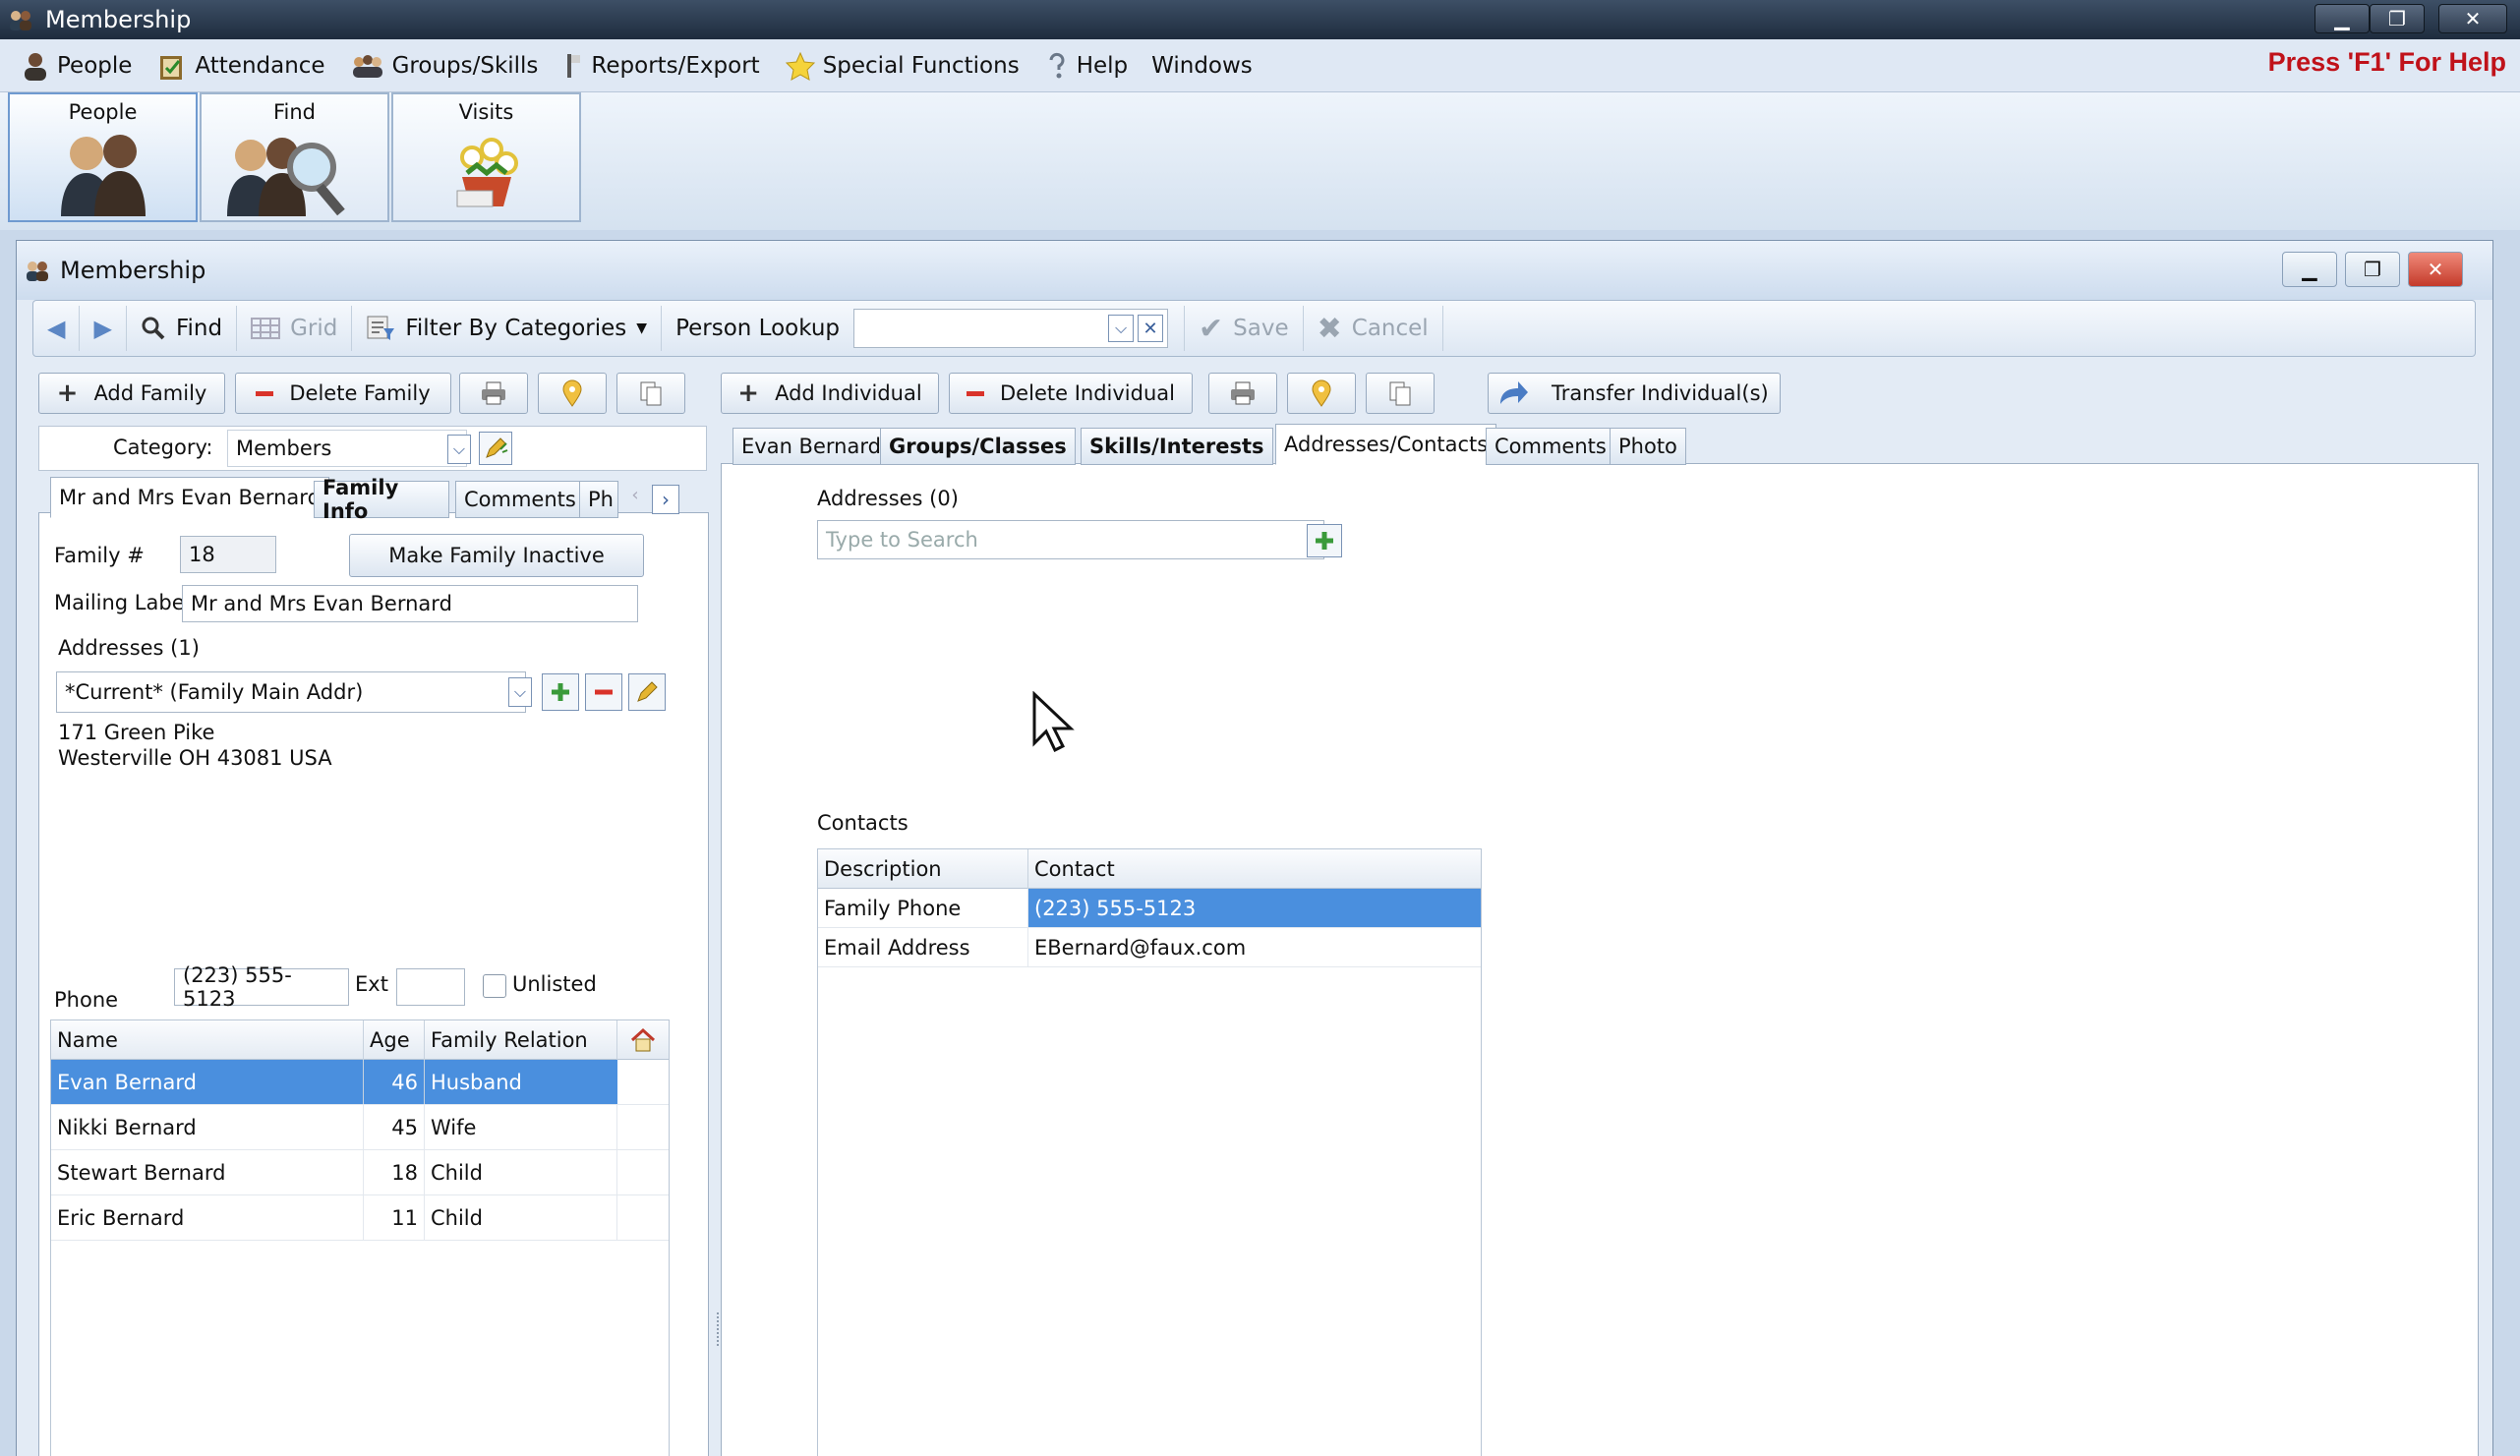 This screenshot has width=2520, height=1456. I want to click on menu-people-label: People, so click(95, 65).